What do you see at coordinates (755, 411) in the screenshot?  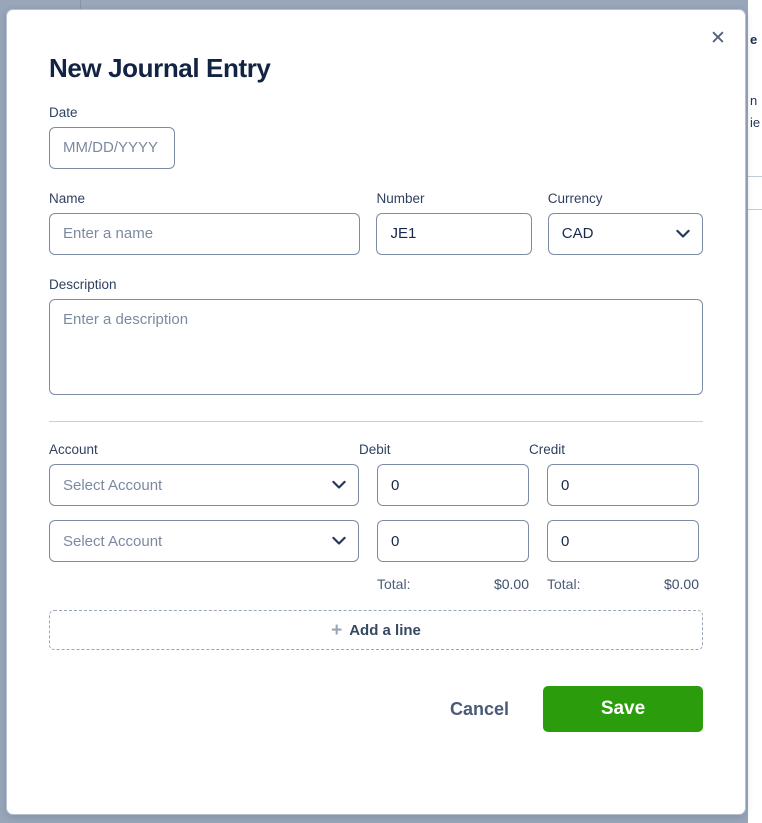 I see `background-page-panel: e n ie` at bounding box center [755, 411].